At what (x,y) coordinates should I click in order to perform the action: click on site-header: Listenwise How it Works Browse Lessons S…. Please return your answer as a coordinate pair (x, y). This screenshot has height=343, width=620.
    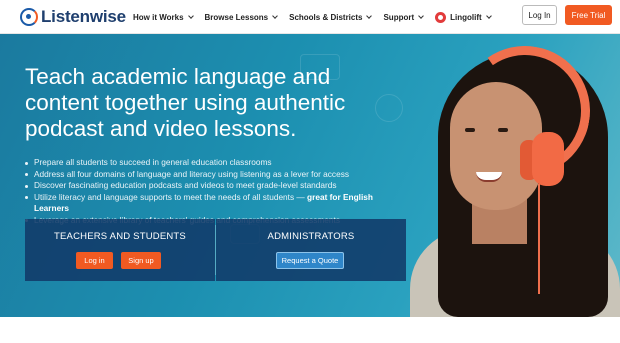
    Looking at the image, I should click on (310, 17).